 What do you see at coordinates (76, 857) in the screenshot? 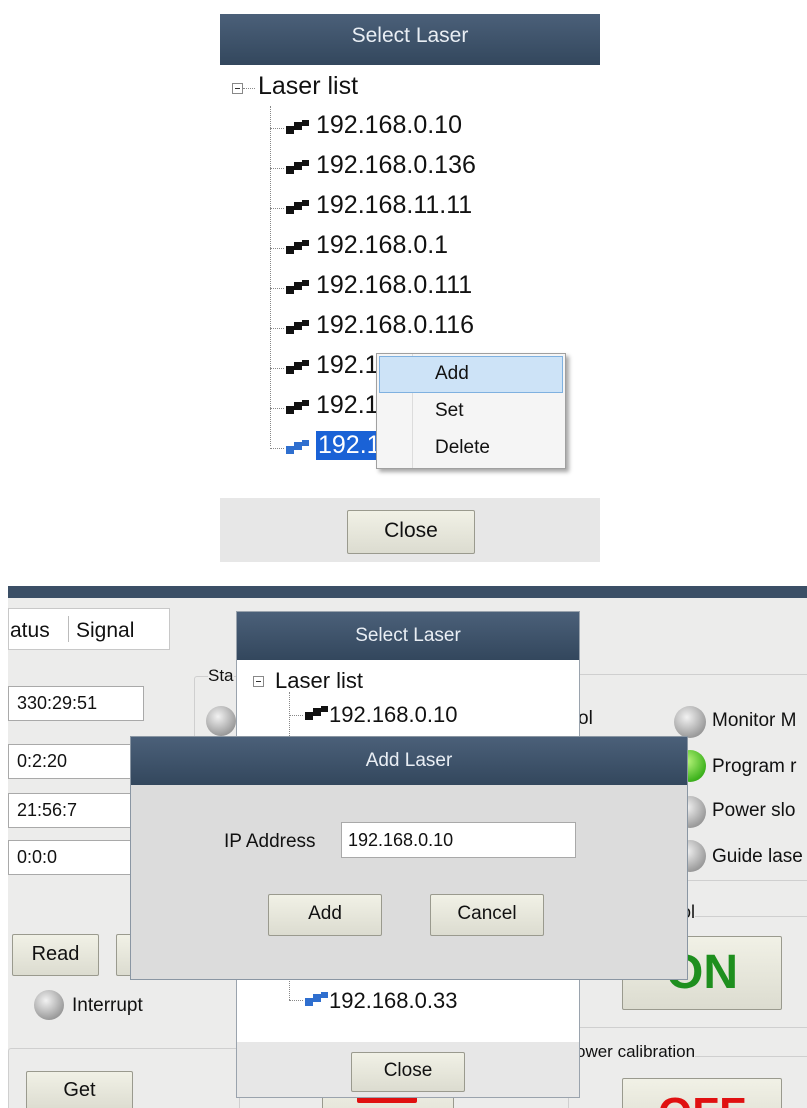
I see `time-field-4: 0:0:0` at bounding box center [76, 857].